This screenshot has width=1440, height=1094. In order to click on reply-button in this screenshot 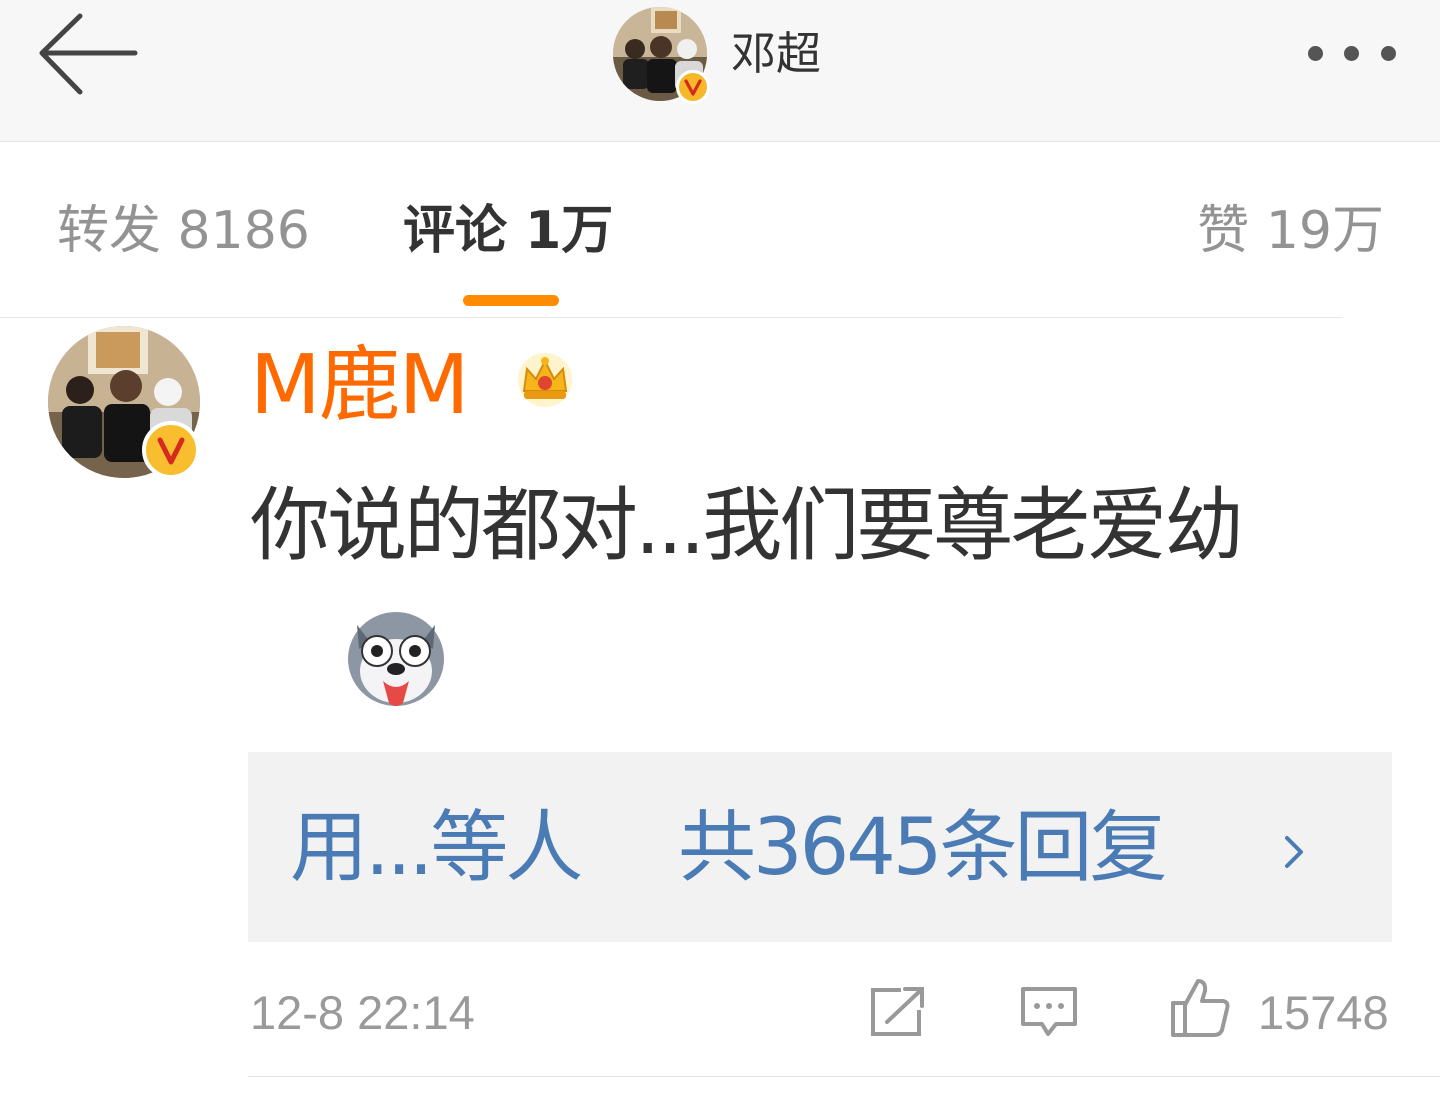, I will do `click(1049, 1011)`.